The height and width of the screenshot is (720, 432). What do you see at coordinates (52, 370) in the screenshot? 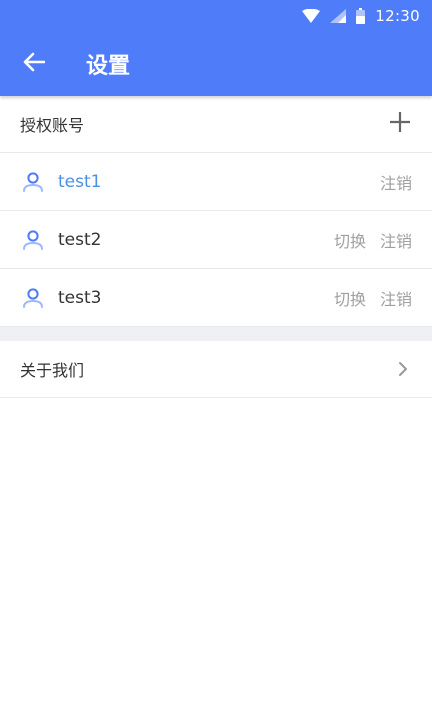
I see `about-us-label: 关于我们` at bounding box center [52, 370].